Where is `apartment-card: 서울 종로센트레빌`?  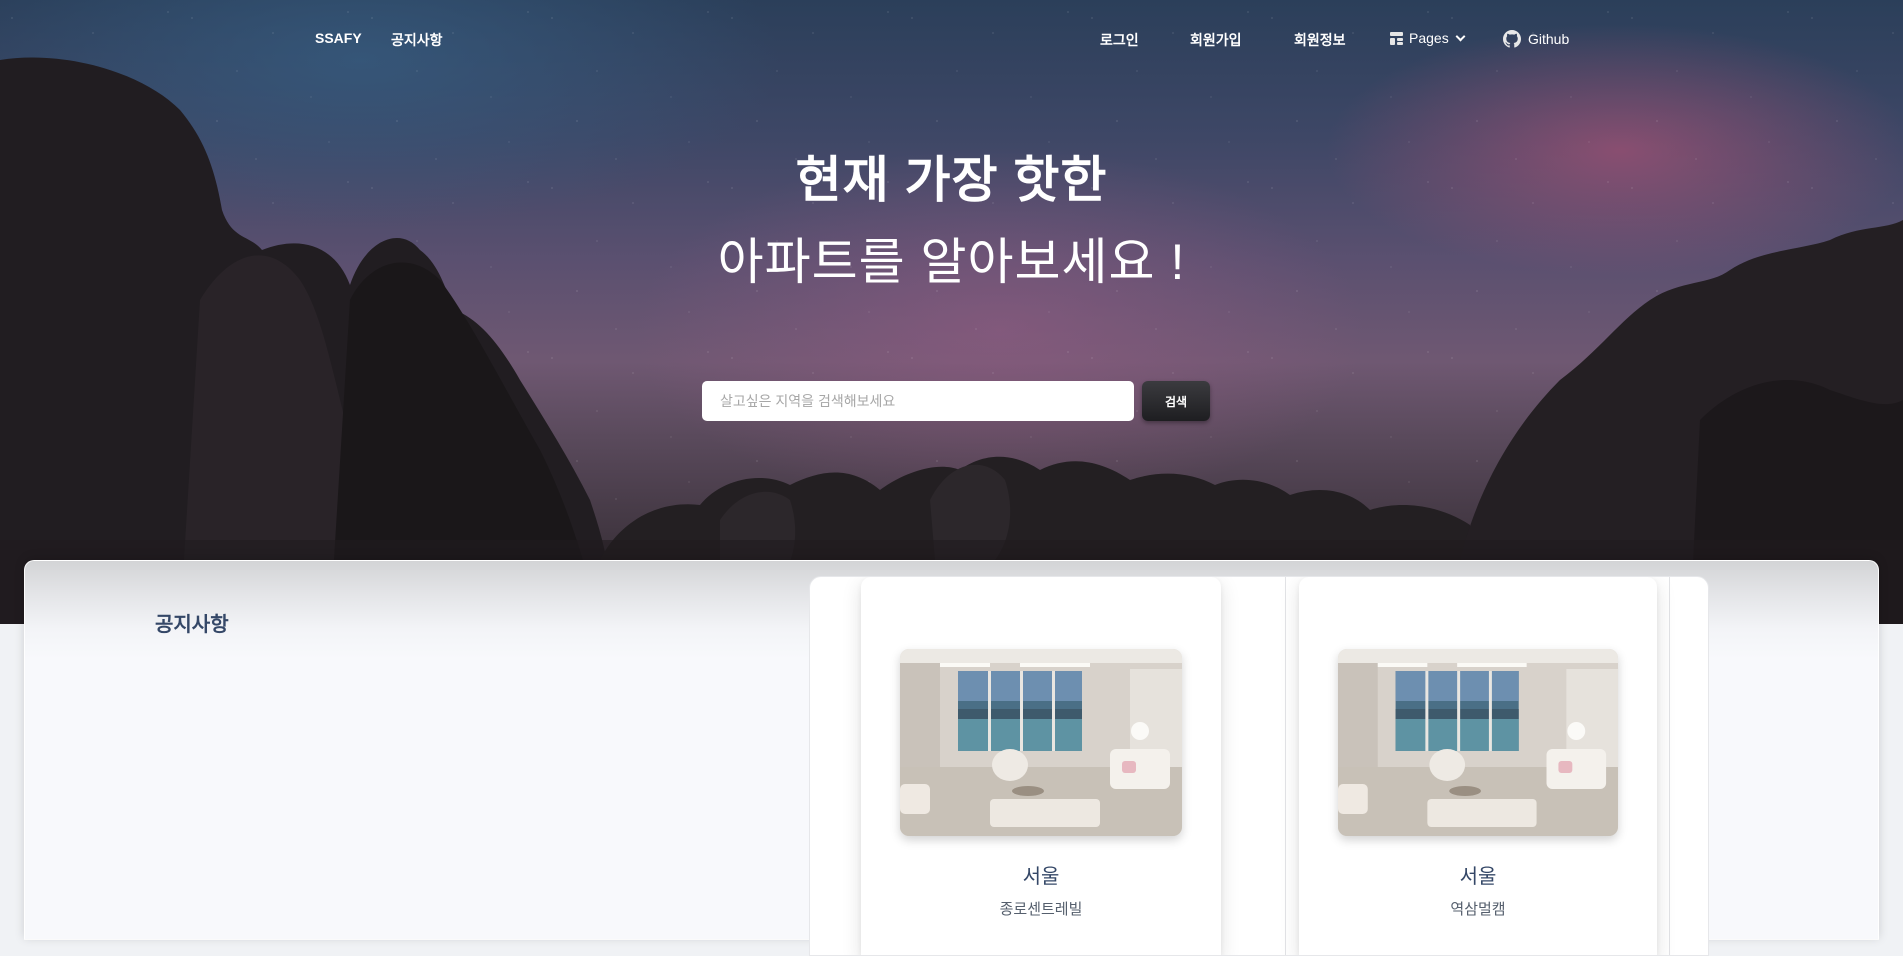 apartment-card: 서울 종로센트레빌 is located at coordinates (1041, 766).